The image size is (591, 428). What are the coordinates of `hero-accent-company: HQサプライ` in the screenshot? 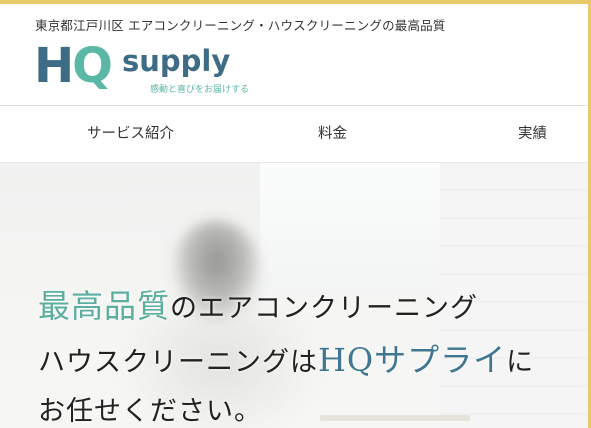 It's located at (412, 360).